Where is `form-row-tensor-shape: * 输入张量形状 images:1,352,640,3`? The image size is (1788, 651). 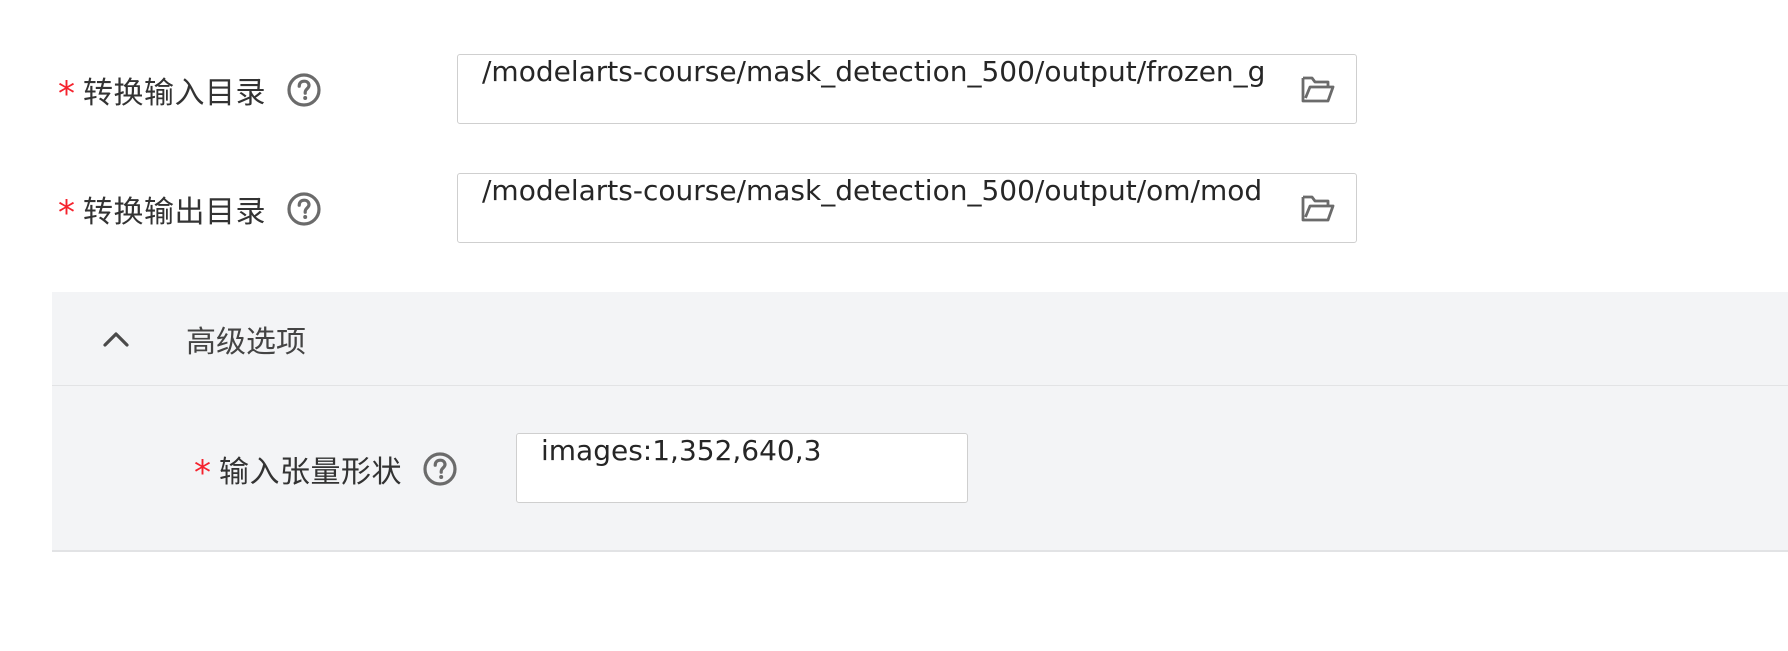
form-row-tensor-shape: * 输入张量形状 images:1,352,640,3 is located at coordinates (552, 469).